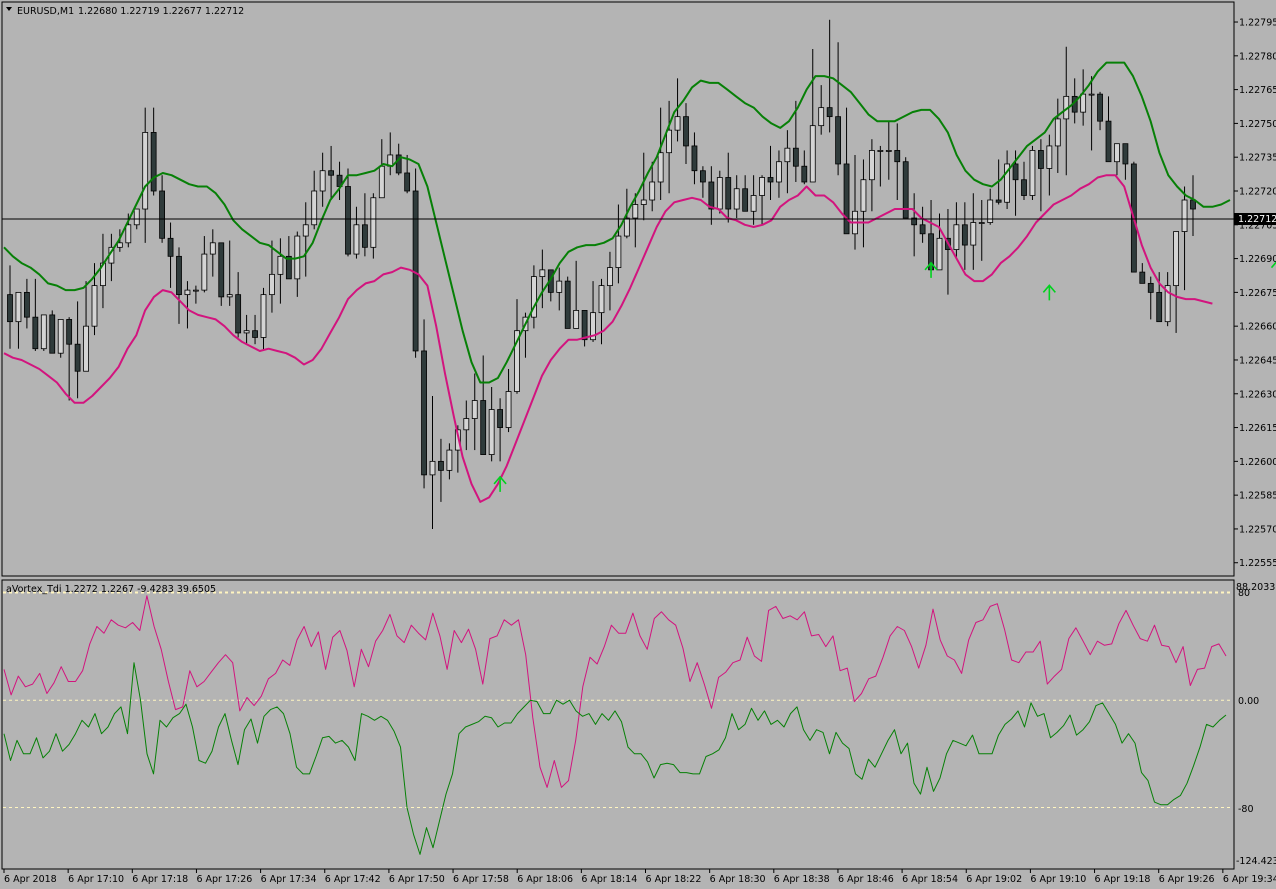 This screenshot has height=889, width=1276. What do you see at coordinates (674, 879) in the screenshot?
I see `time-axis-label: 6 Apr 18:22` at bounding box center [674, 879].